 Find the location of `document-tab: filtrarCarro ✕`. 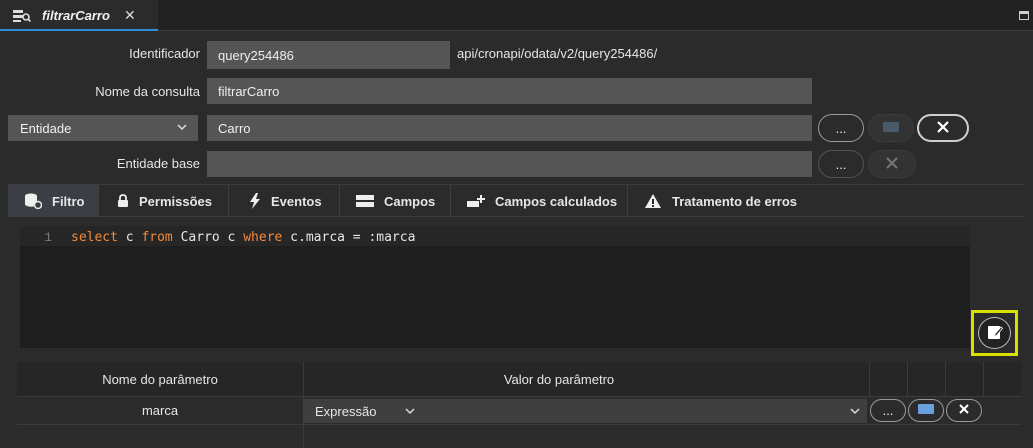

document-tab: filtrarCarro ✕ is located at coordinates (79, 15).